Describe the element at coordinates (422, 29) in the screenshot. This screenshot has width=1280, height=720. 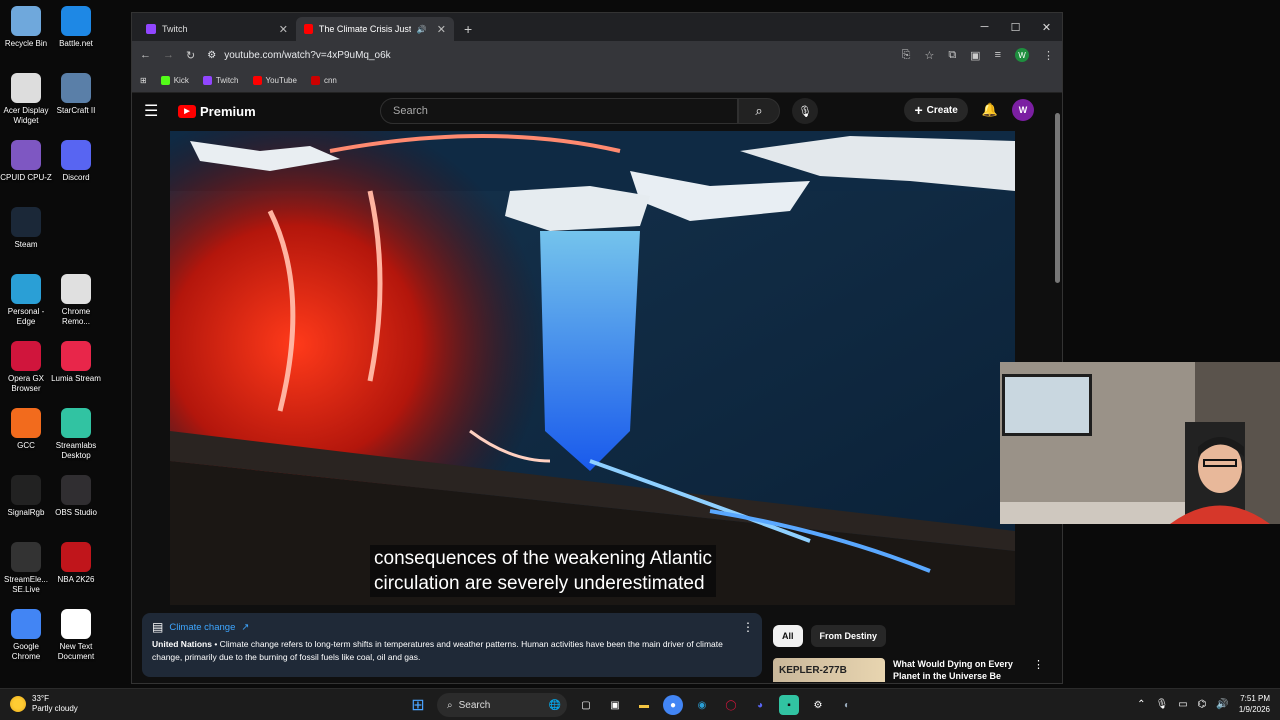
I see `speaker-icon: 🔊` at that location.